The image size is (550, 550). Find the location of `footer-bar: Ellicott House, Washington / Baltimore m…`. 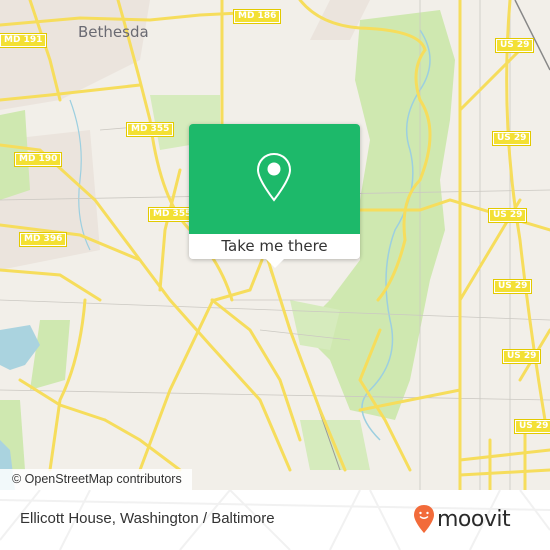

footer-bar: Ellicott House, Washington / Baltimore m… is located at coordinates (275, 520).